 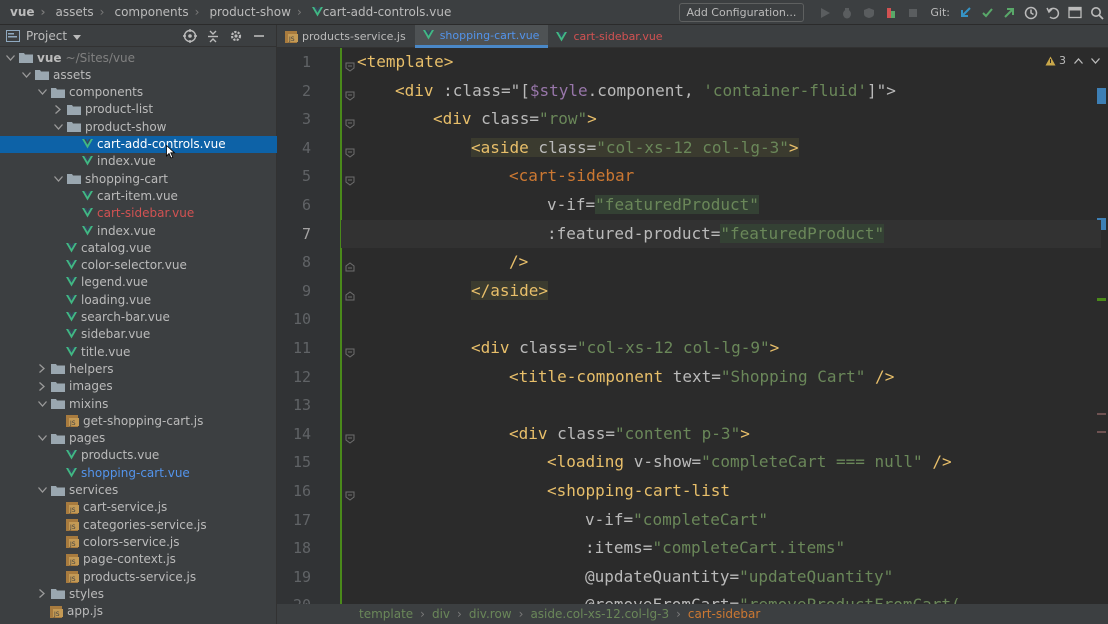 I want to click on tree-file: cart-item.vue, so click(x=138, y=195).